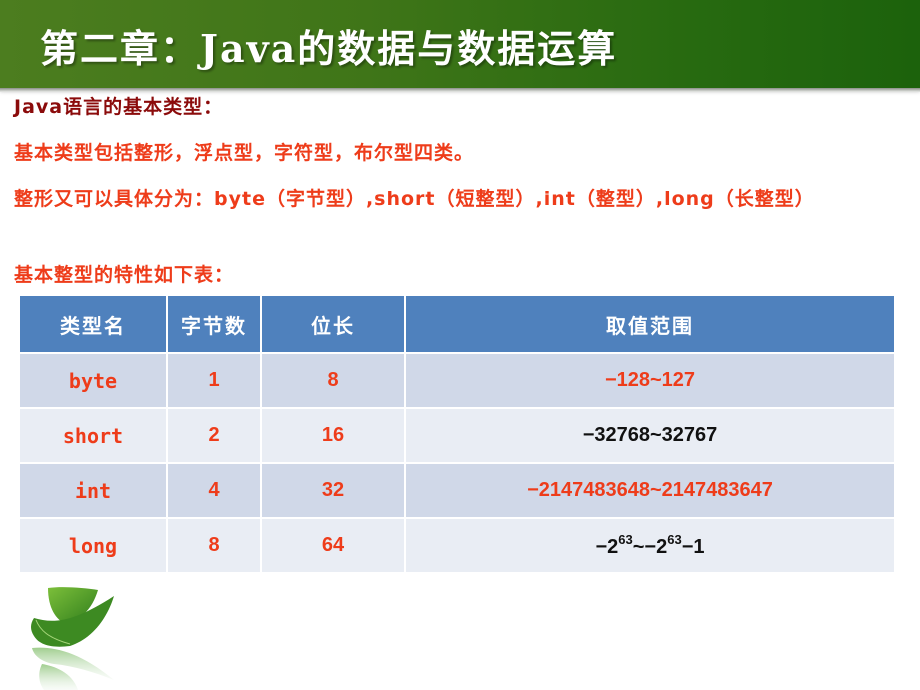 This screenshot has width=920, height=690. Describe the element at coordinates (93, 490) in the screenshot. I see `cell-type-name: int` at that location.